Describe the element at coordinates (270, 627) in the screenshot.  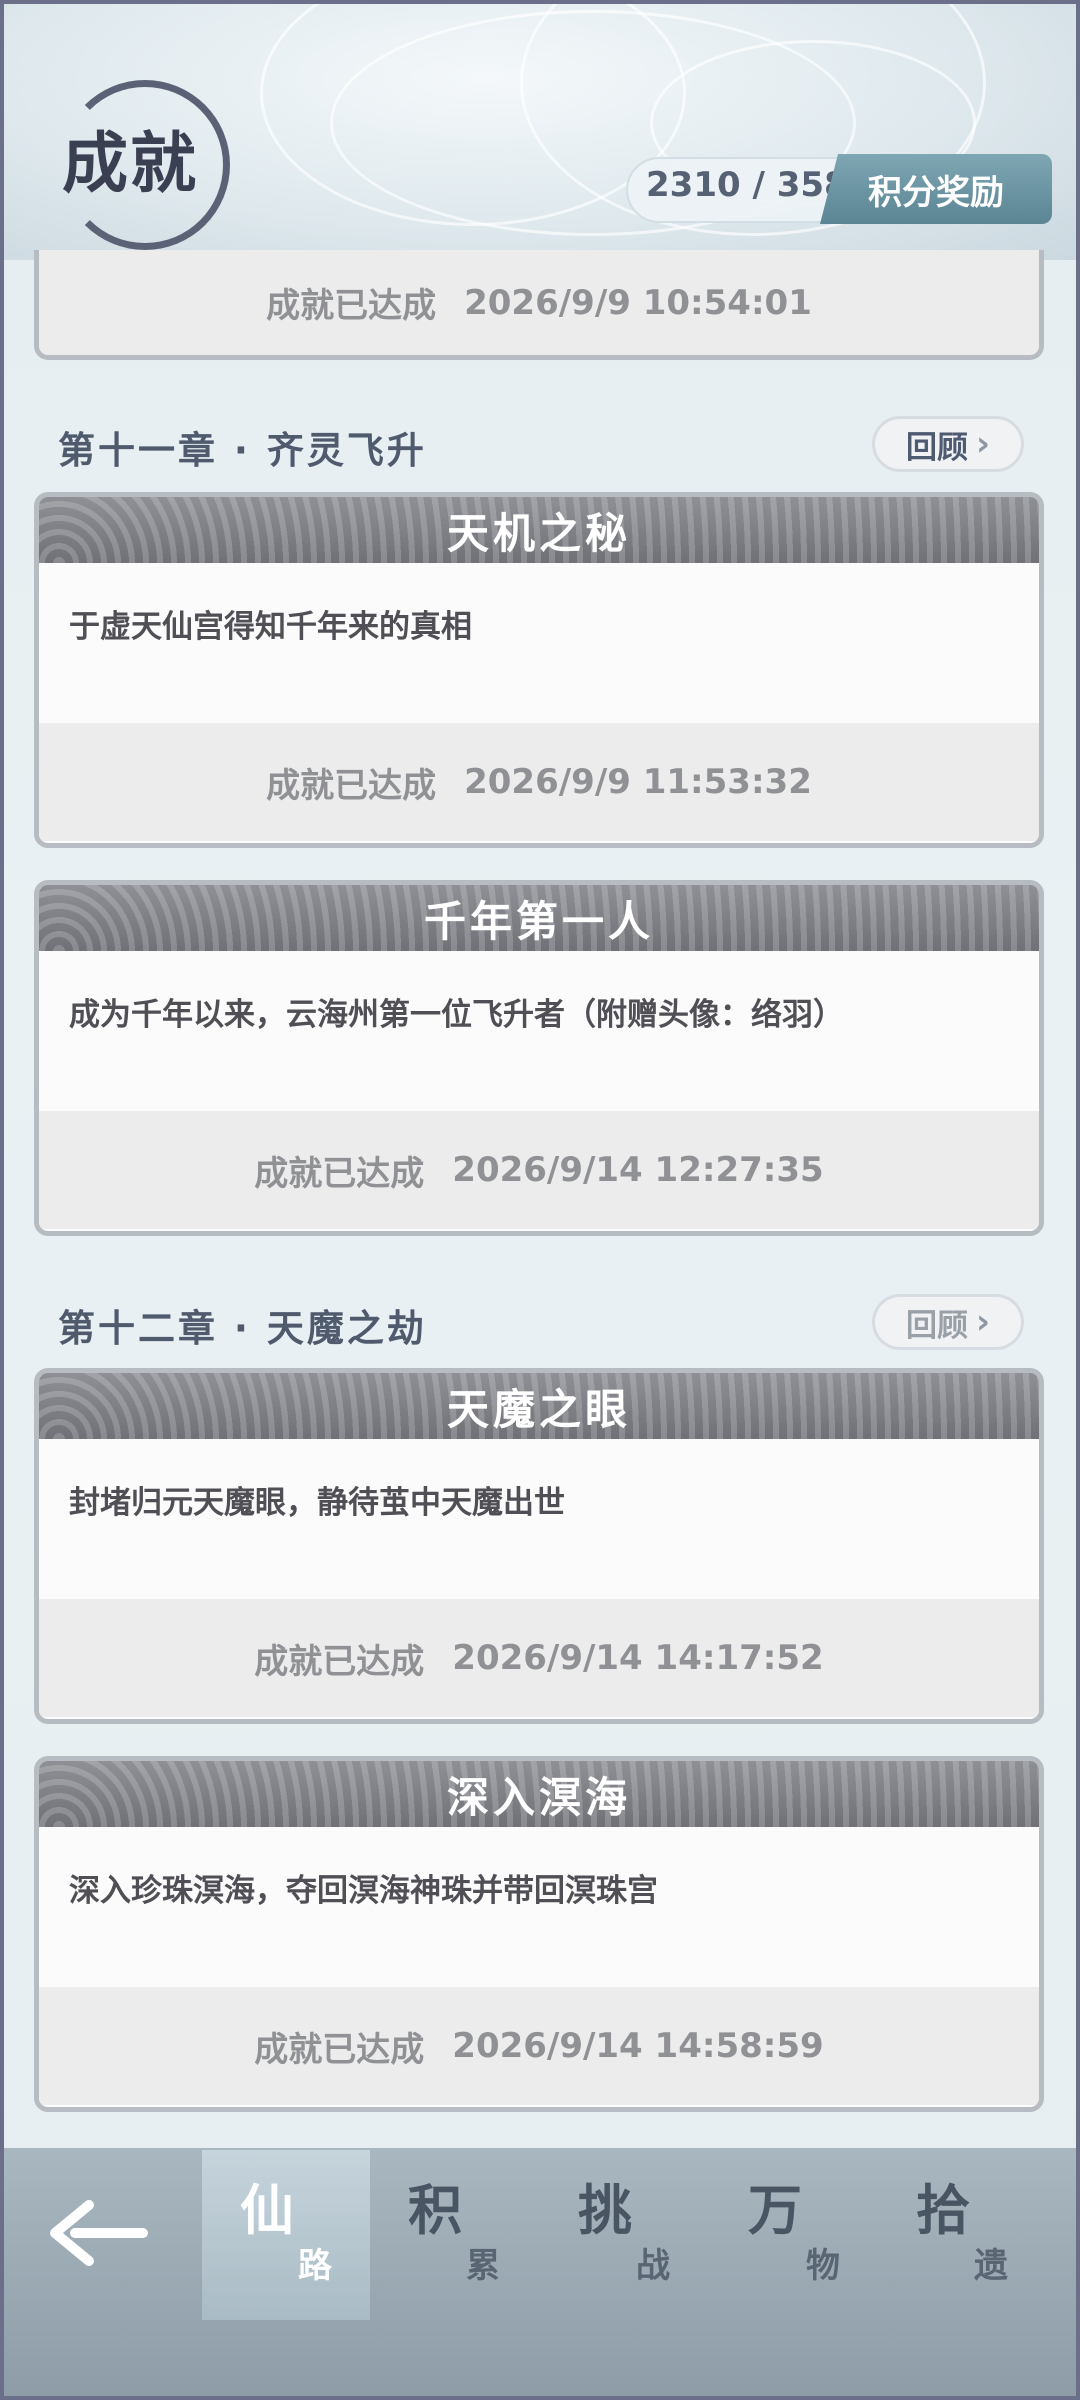
I see `achievement-description: 于虚天仙宫得知千年来的真相` at that location.